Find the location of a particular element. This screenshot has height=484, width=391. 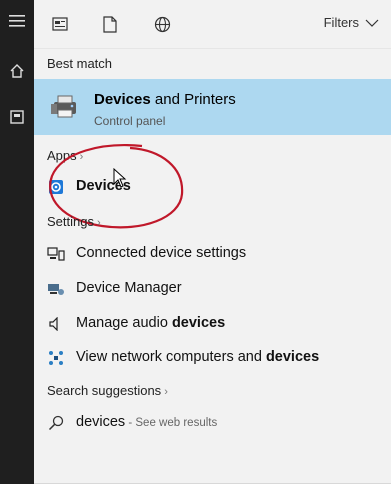

device-manager-icon is located at coordinates (56, 289).